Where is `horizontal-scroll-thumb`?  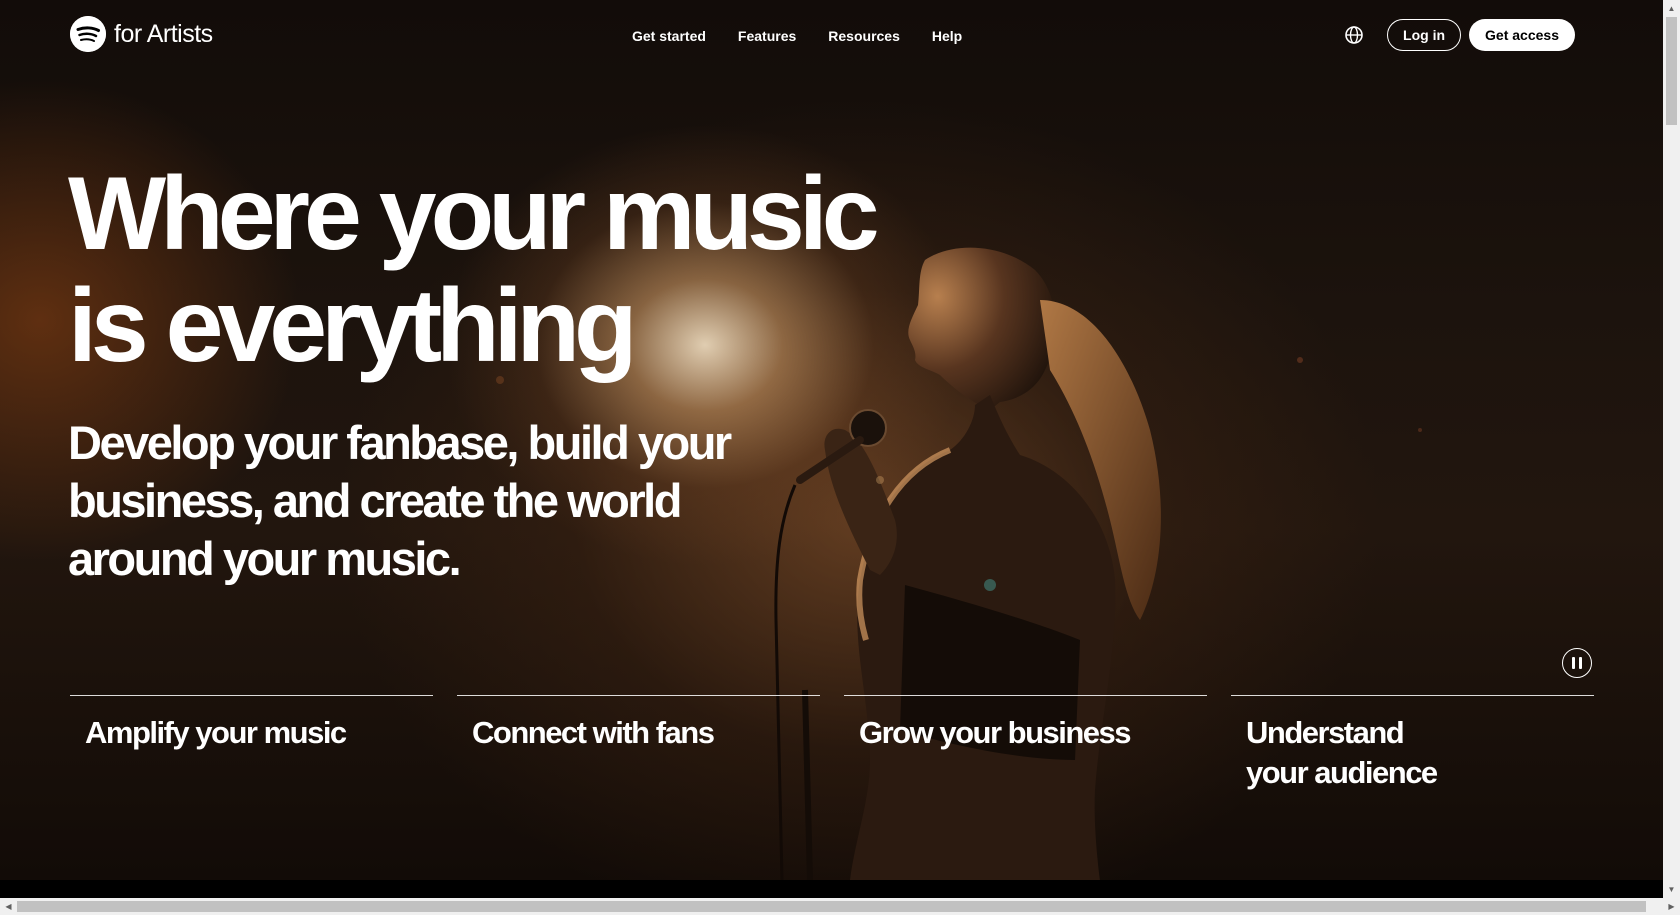
horizontal-scroll-thumb is located at coordinates (831, 906).